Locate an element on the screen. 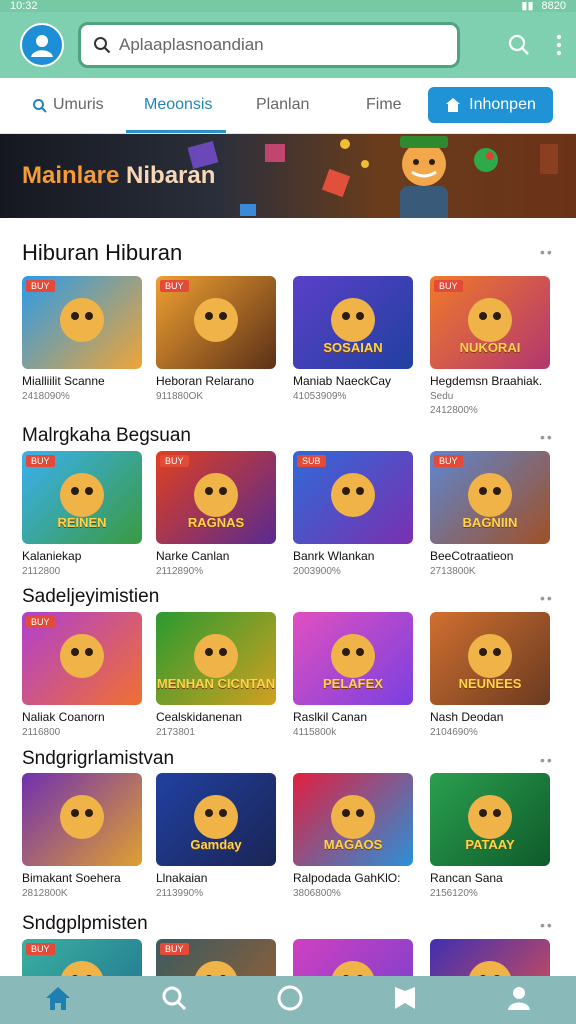 The width and height of the screenshot is (576, 1024). game-stats: 2116800 is located at coordinates (41, 732).